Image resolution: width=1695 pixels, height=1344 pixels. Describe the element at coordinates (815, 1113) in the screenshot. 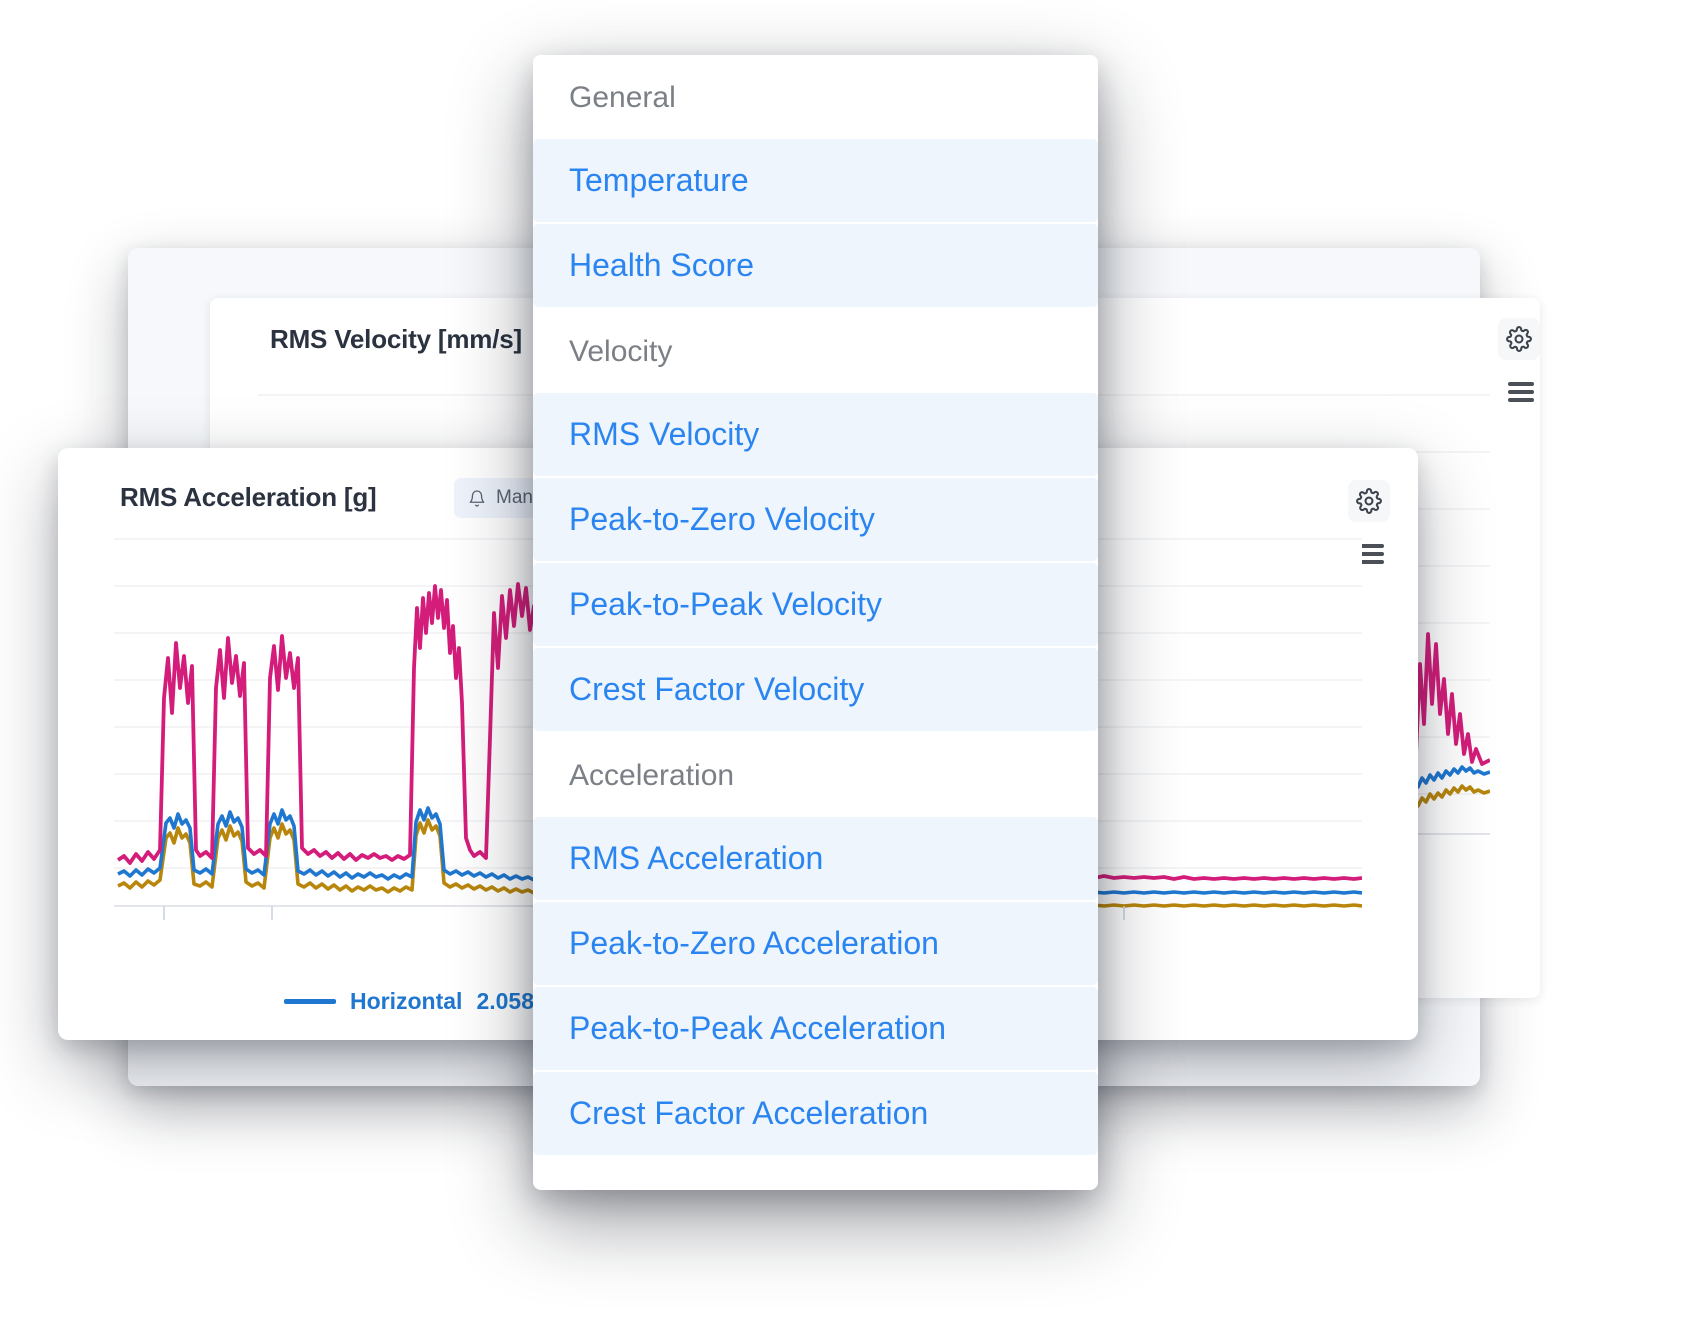

I see `dropdown-item-crest-factor-acceleration: Crest Factor Acceleration` at that location.